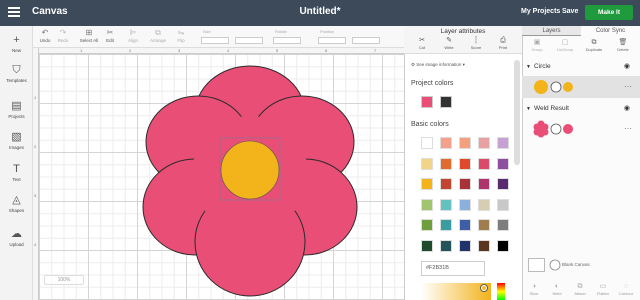 The image size is (640, 300). What do you see at coordinates (557, 289) in the screenshot?
I see `weld-button: ◐ Weld` at bounding box center [557, 289].